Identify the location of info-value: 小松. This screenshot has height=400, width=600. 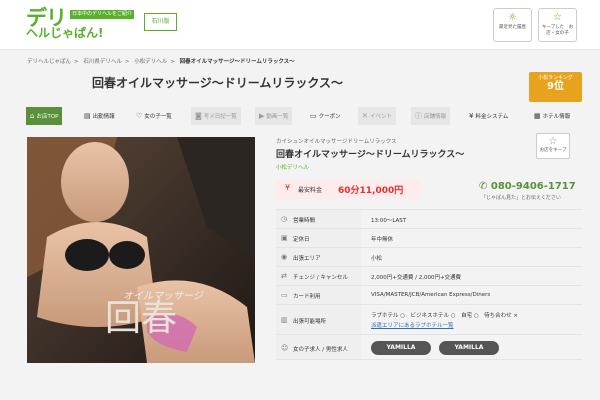
(377, 259).